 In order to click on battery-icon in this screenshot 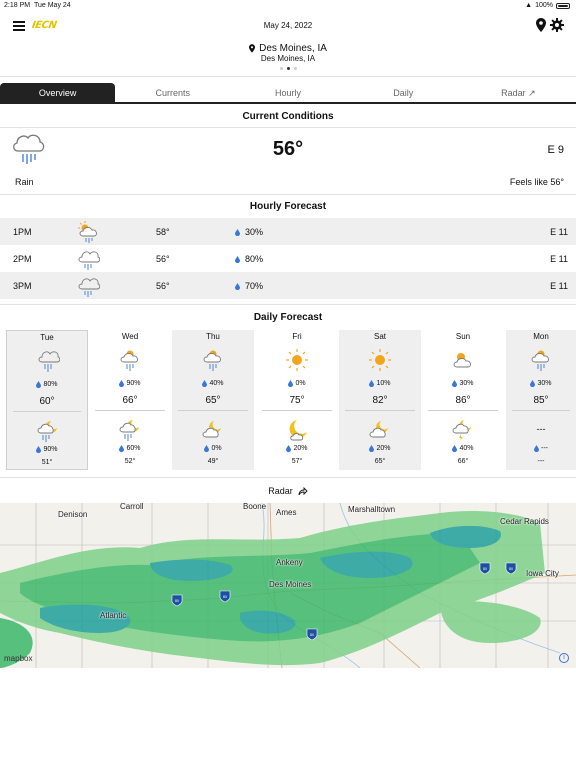, I will do `click(563, 5)`.